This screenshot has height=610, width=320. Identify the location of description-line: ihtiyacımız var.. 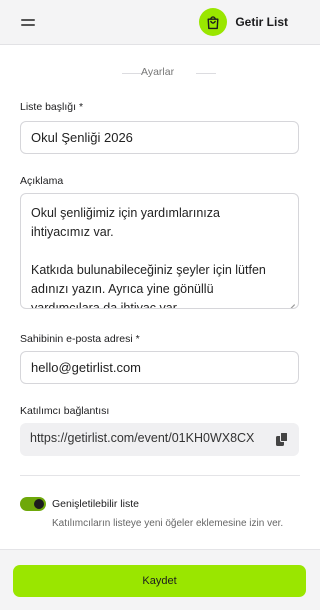
(72, 232).